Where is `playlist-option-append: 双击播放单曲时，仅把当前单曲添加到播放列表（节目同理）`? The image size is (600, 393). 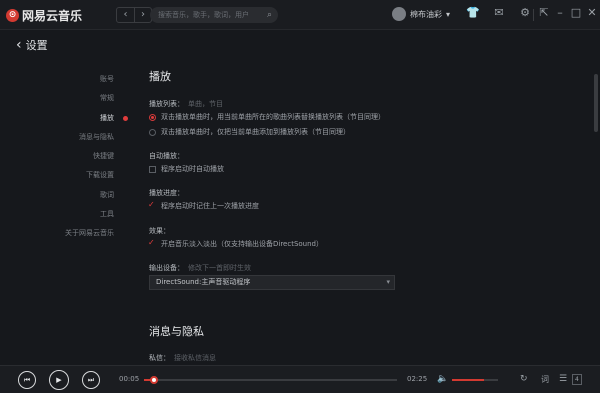 playlist-option-append: 双击播放单曲时，仅把当前单曲添加到播放列表（节目同理） is located at coordinates (249, 132).